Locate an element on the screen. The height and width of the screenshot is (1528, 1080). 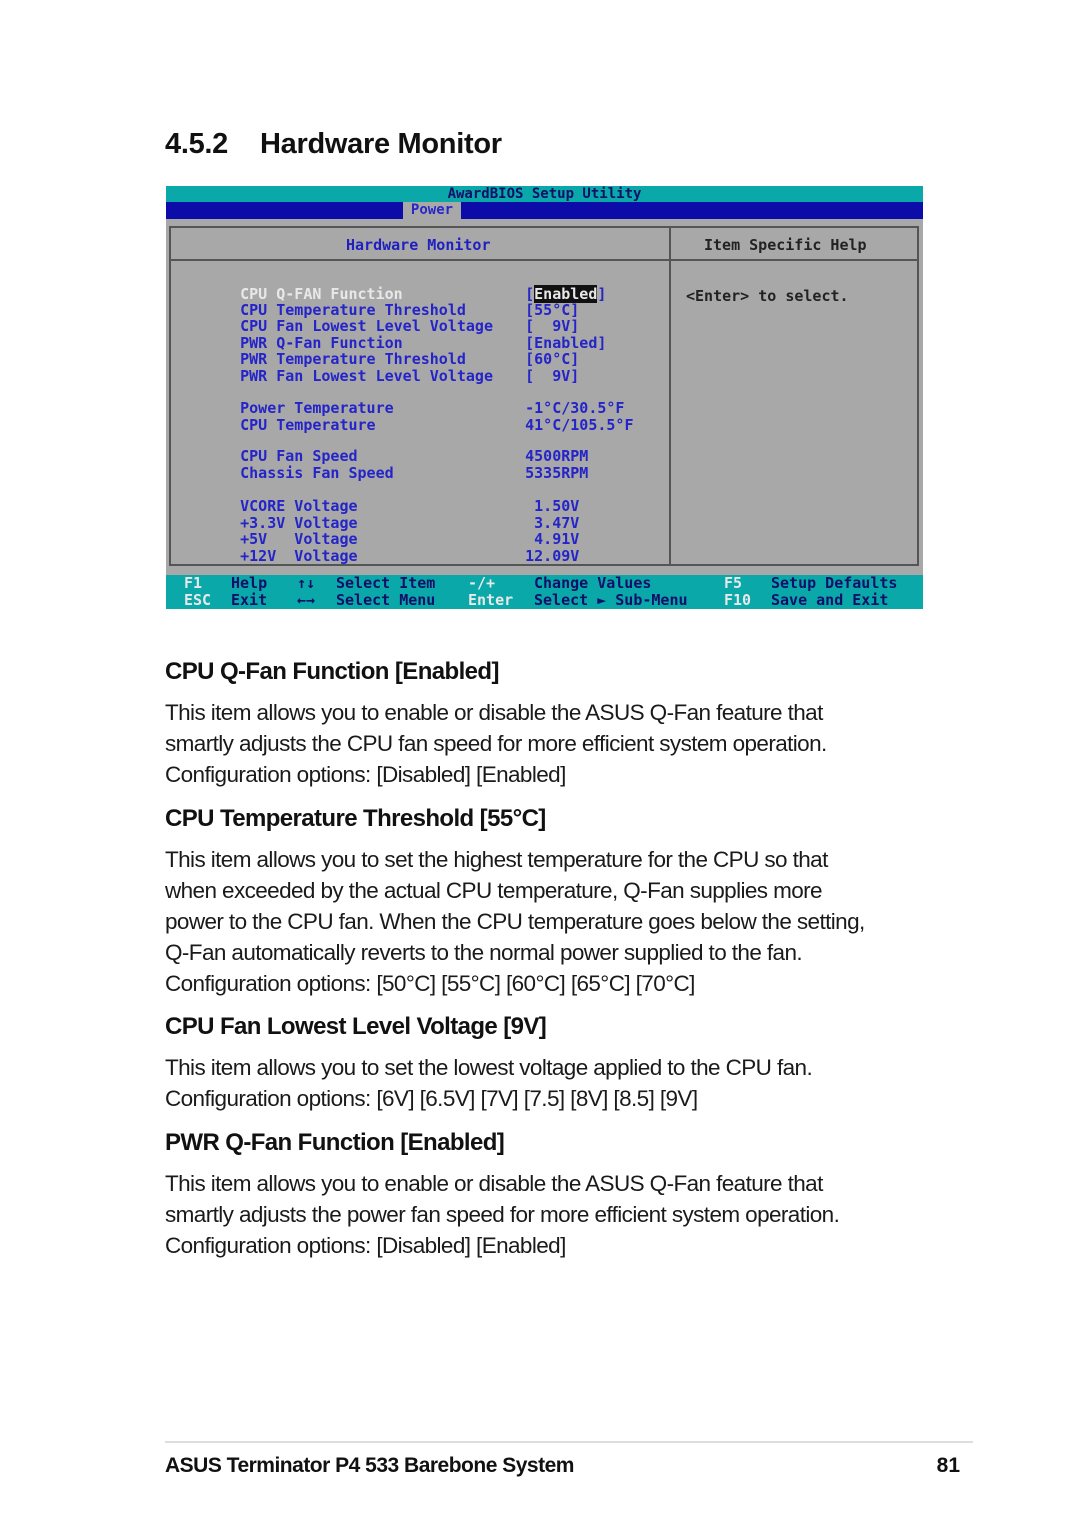
key-hint-help: F1 is located at coordinates (193, 583).